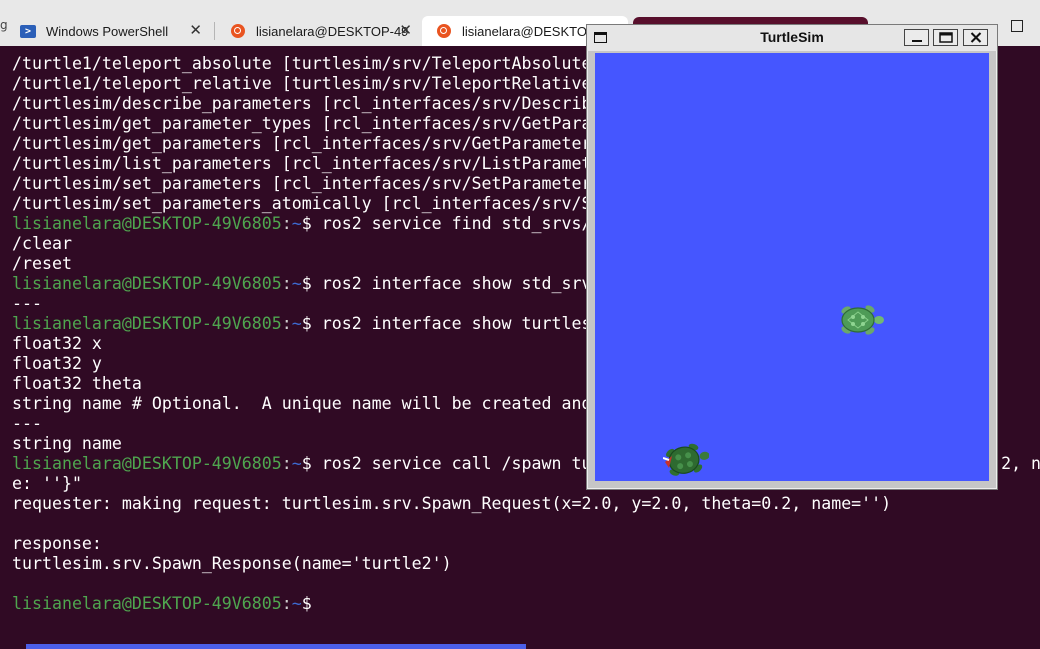 The image size is (1040, 649). What do you see at coordinates (526, 604) in the screenshot?
I see `prompt-line: lisianelara@DESKTOP-49V6805:~$` at bounding box center [526, 604].